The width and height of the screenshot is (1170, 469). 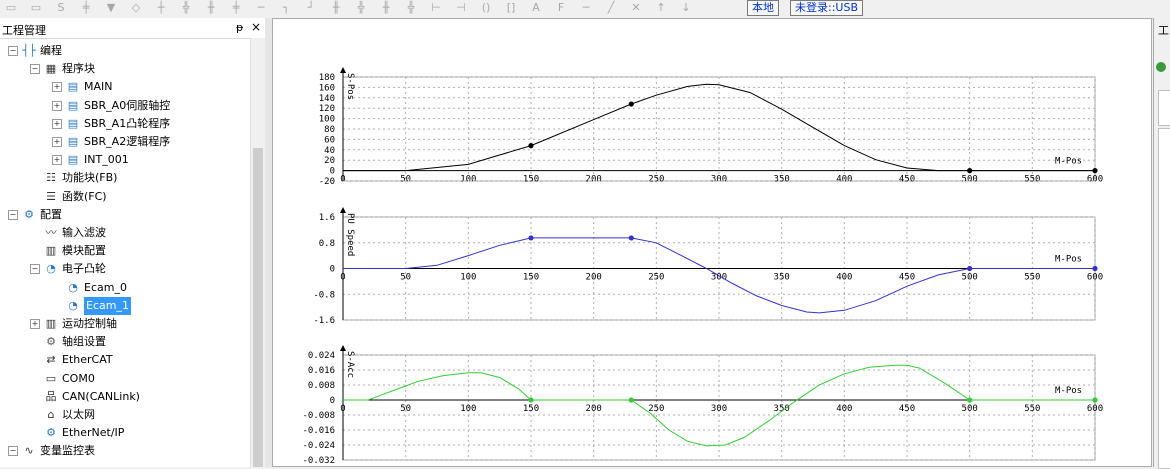 What do you see at coordinates (125, 215) in the screenshot?
I see `tree-config: − ⚙ 配置` at bounding box center [125, 215].